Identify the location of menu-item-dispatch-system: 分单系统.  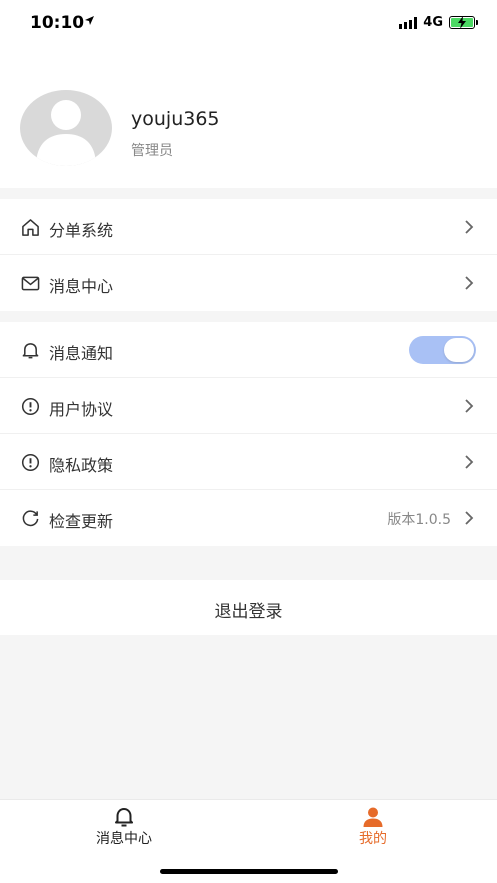
(248, 227).